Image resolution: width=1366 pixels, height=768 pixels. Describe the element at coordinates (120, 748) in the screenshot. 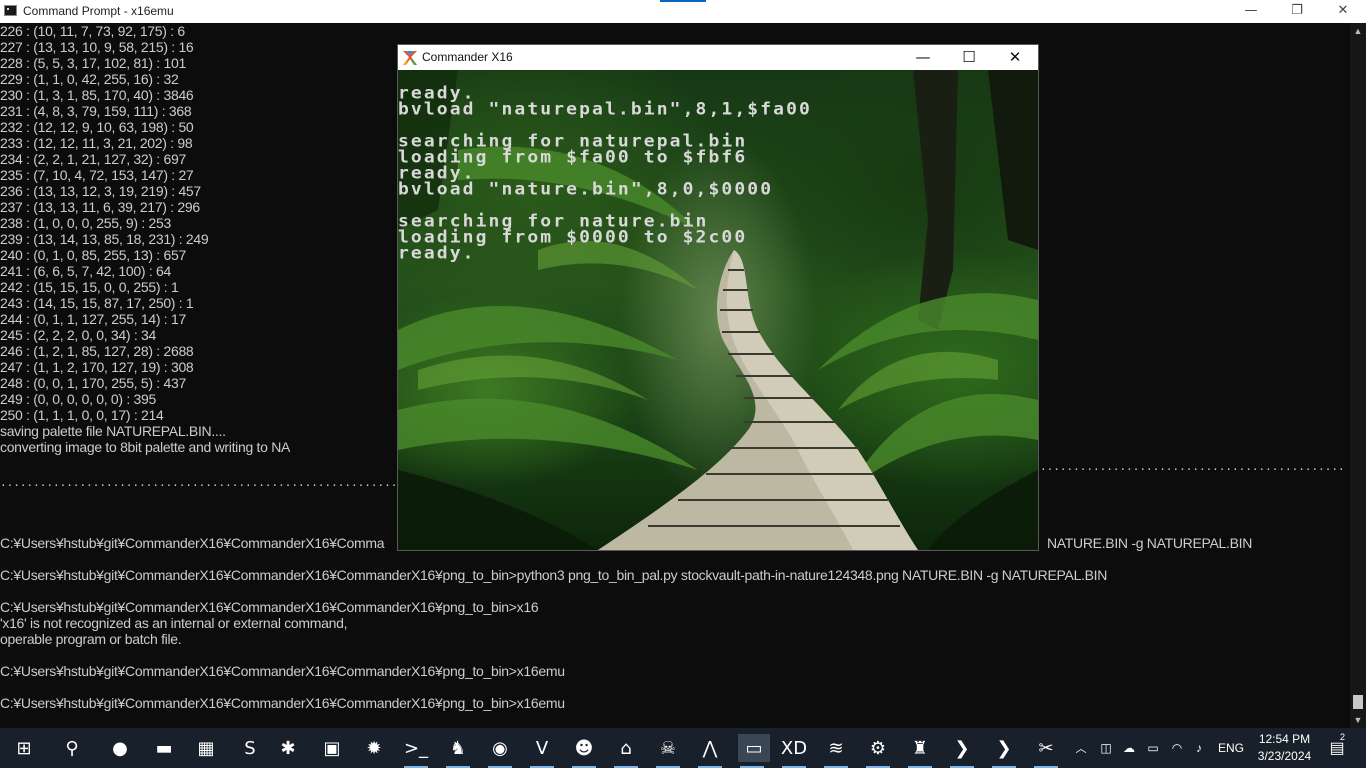

I see `chrome-icon: ●` at that location.